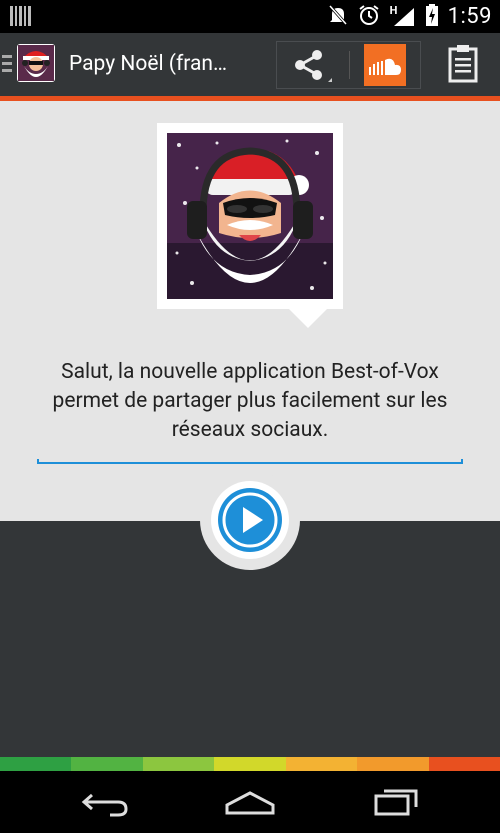  I want to click on play-icon, so click(250, 520).